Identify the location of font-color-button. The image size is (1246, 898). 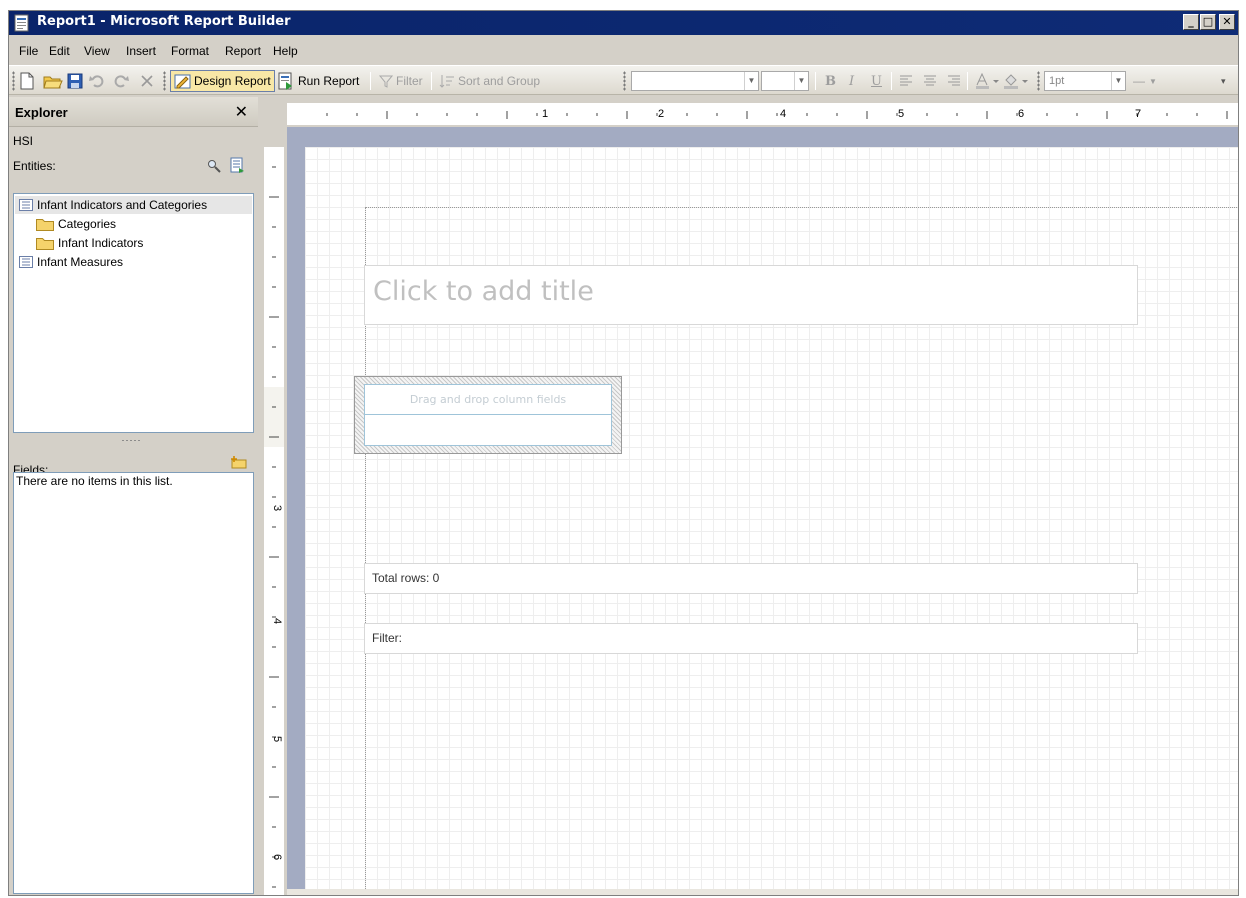
(988, 81).